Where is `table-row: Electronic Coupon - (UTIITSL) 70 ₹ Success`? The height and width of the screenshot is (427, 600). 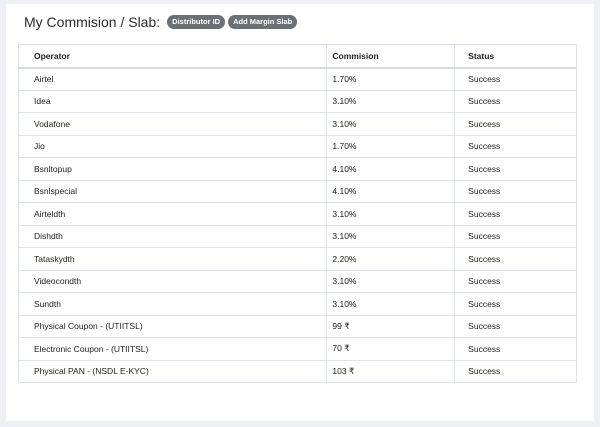
table-row: Electronic Coupon - (UTIITSL) 70 ₹ Success is located at coordinates (297, 349).